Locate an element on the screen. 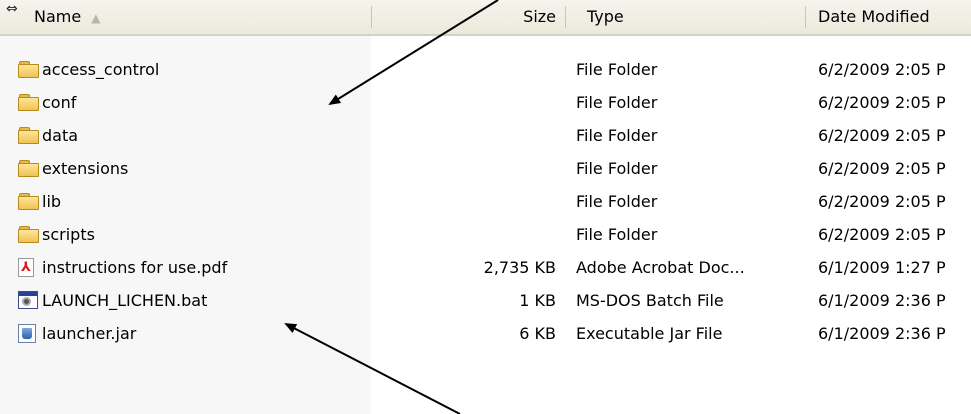  column-header-name-label: Name is located at coordinates (58, 16).